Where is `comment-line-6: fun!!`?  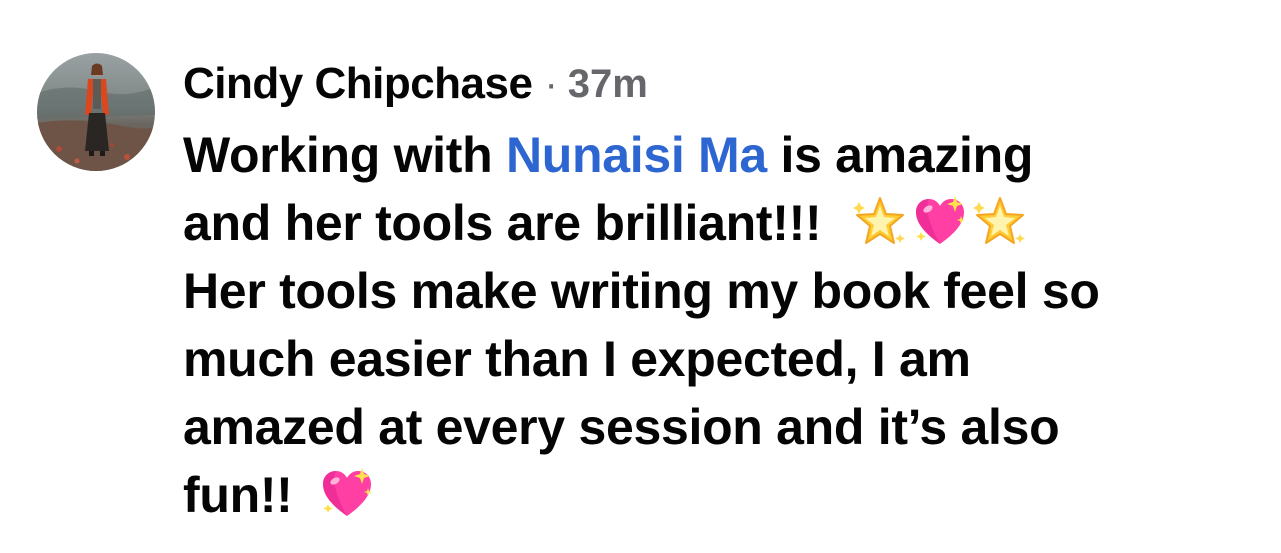
comment-line-6: fun!! is located at coordinates (723, 495).